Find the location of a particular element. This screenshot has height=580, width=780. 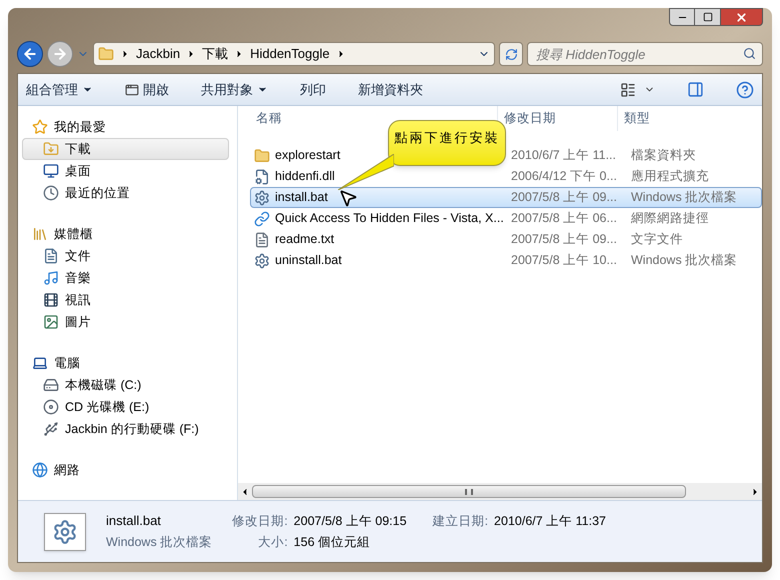

toolbar-button: 新增資料夾 is located at coordinates (390, 90).